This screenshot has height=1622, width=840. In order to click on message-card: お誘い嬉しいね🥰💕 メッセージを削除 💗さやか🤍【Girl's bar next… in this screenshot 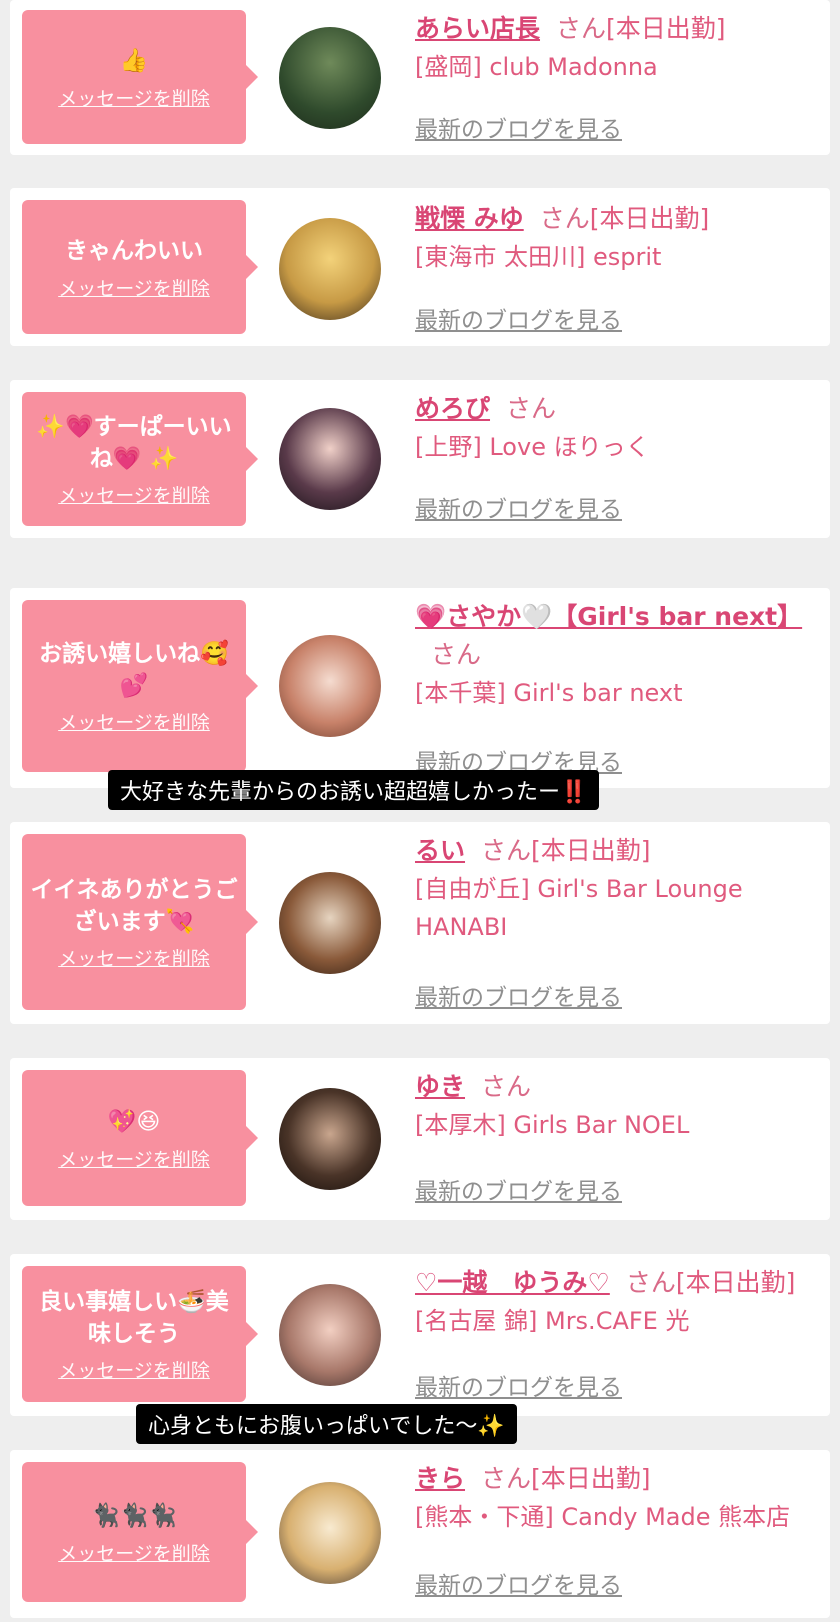, I will do `click(420, 688)`.